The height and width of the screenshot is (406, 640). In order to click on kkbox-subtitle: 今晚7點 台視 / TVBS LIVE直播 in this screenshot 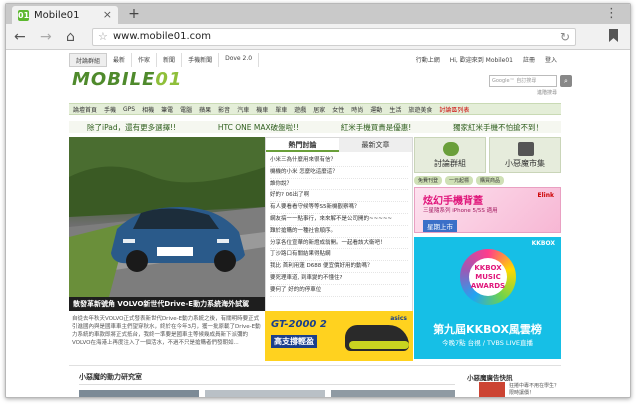, I will do `click(487, 343)`.